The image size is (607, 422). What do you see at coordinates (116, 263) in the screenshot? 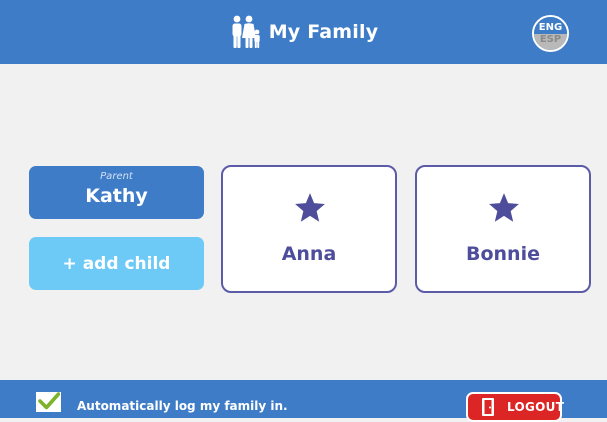
I see `add-child-button: + add child` at bounding box center [116, 263].